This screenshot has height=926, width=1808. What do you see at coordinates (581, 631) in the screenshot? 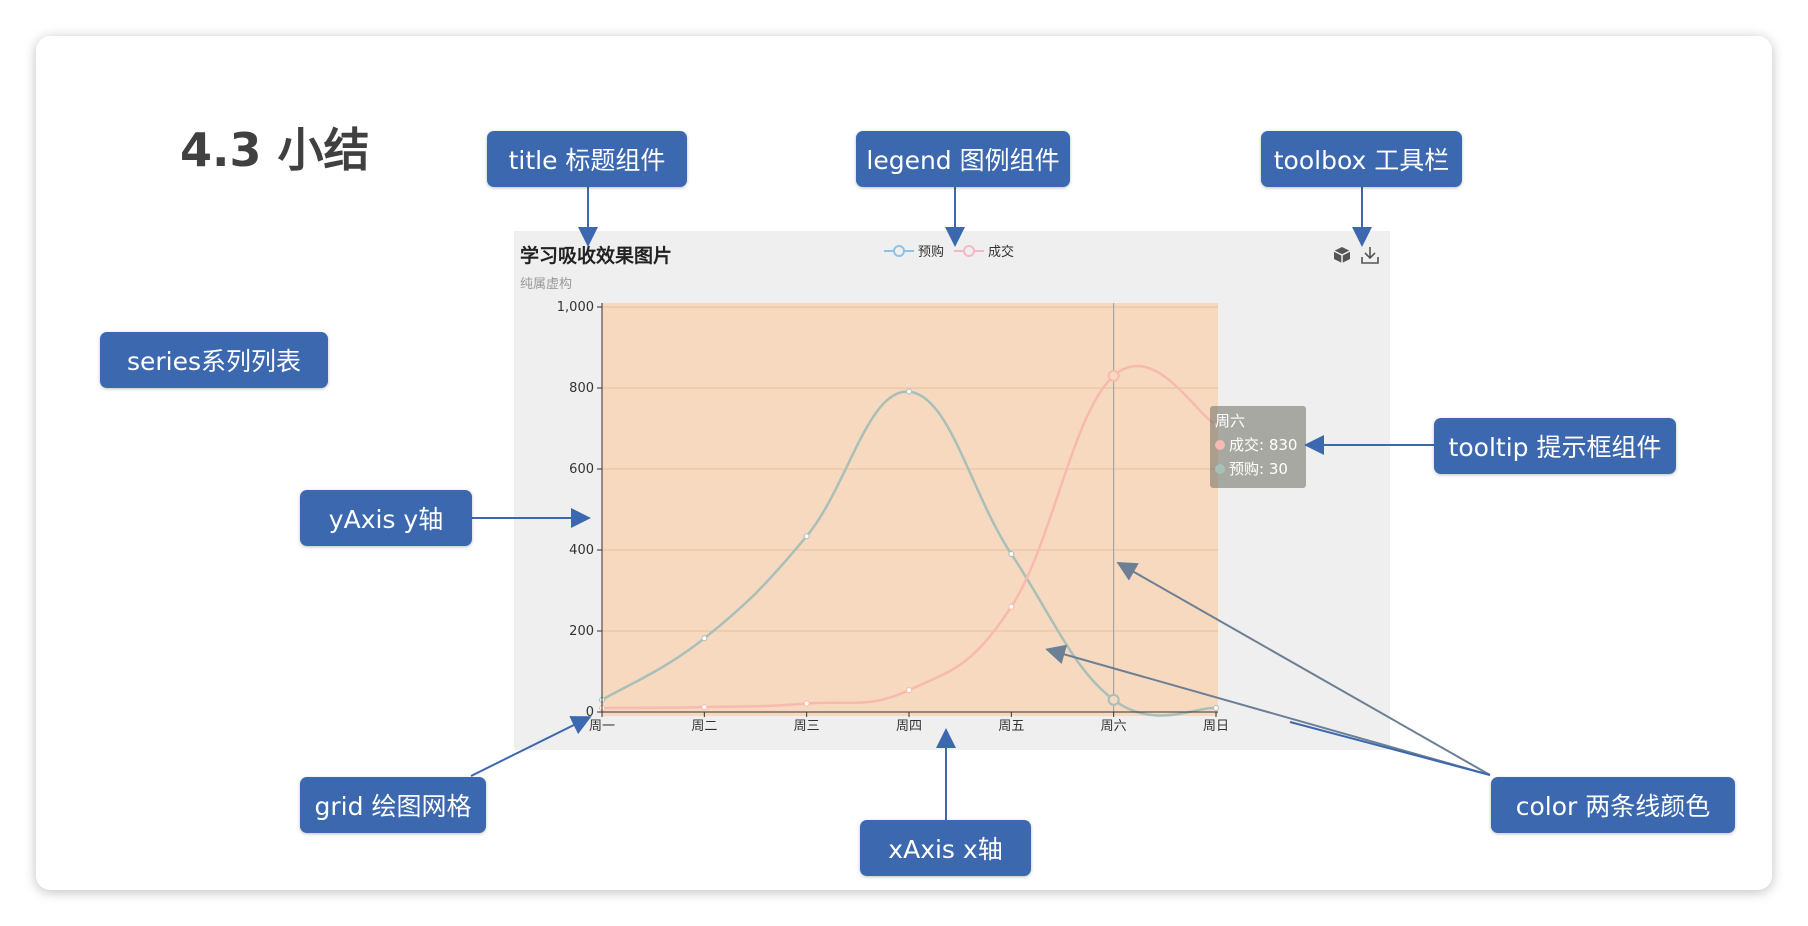
I see `y-tick-label: 200` at bounding box center [581, 631].